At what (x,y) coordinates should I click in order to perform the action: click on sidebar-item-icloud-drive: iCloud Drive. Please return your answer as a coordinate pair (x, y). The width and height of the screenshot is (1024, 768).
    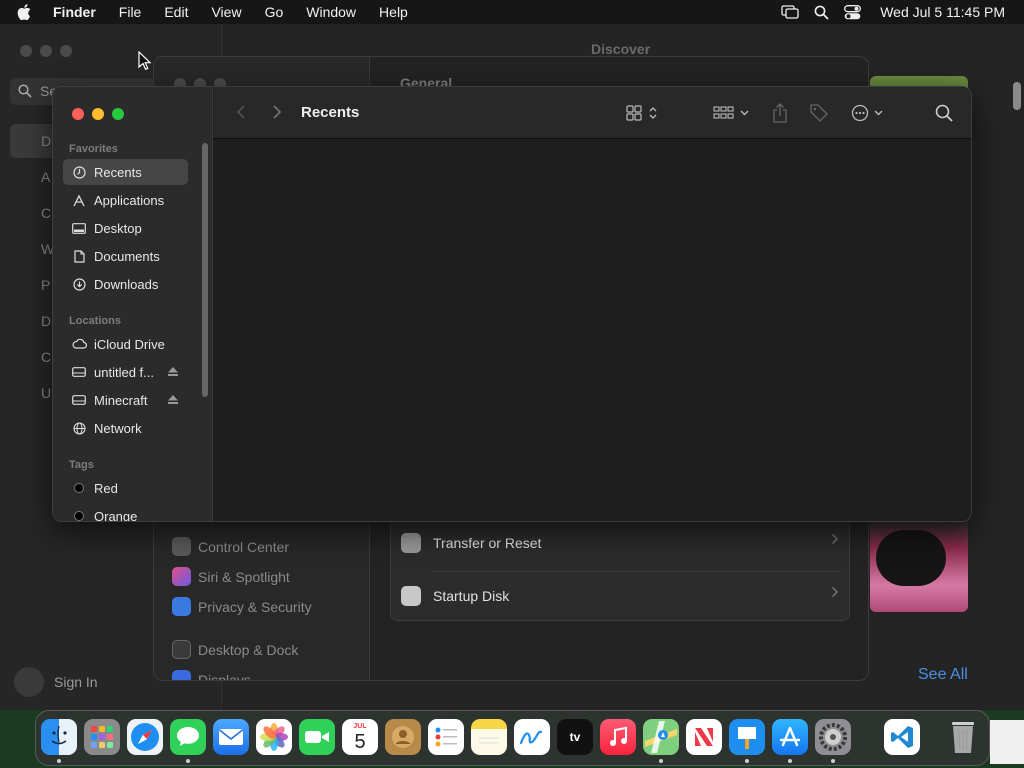
    Looking at the image, I should click on (125, 344).